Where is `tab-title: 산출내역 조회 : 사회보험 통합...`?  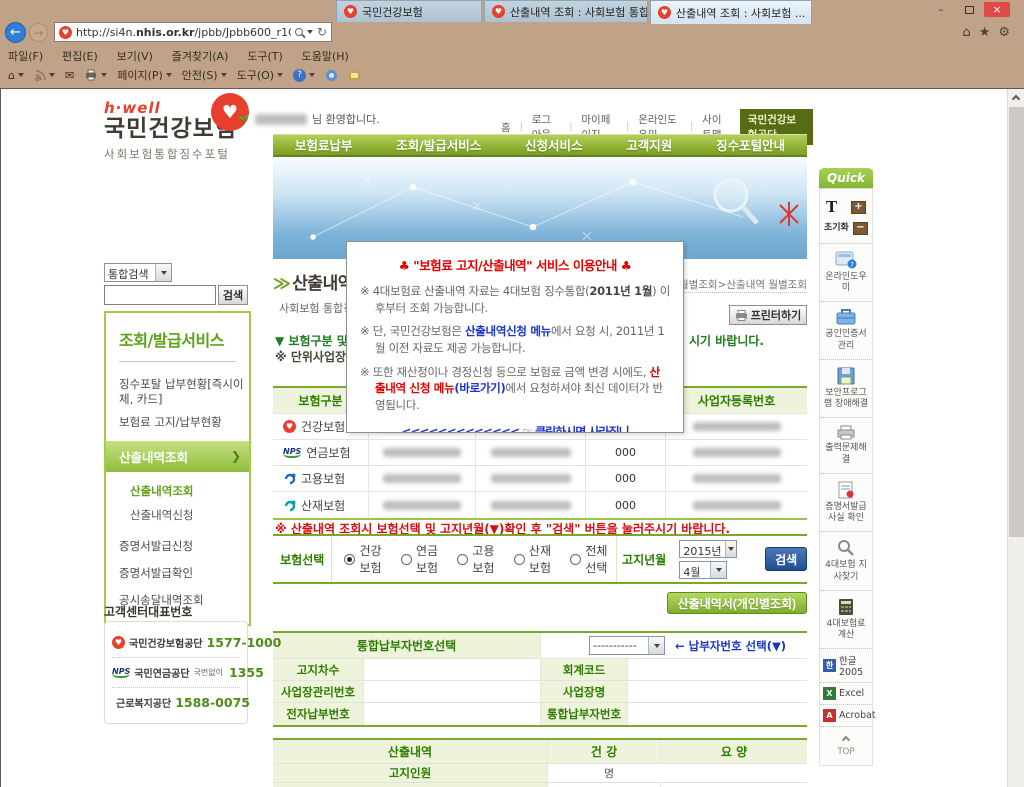
tab-title: 산출내역 조회 : 사회보험 통합... is located at coordinates (579, 12).